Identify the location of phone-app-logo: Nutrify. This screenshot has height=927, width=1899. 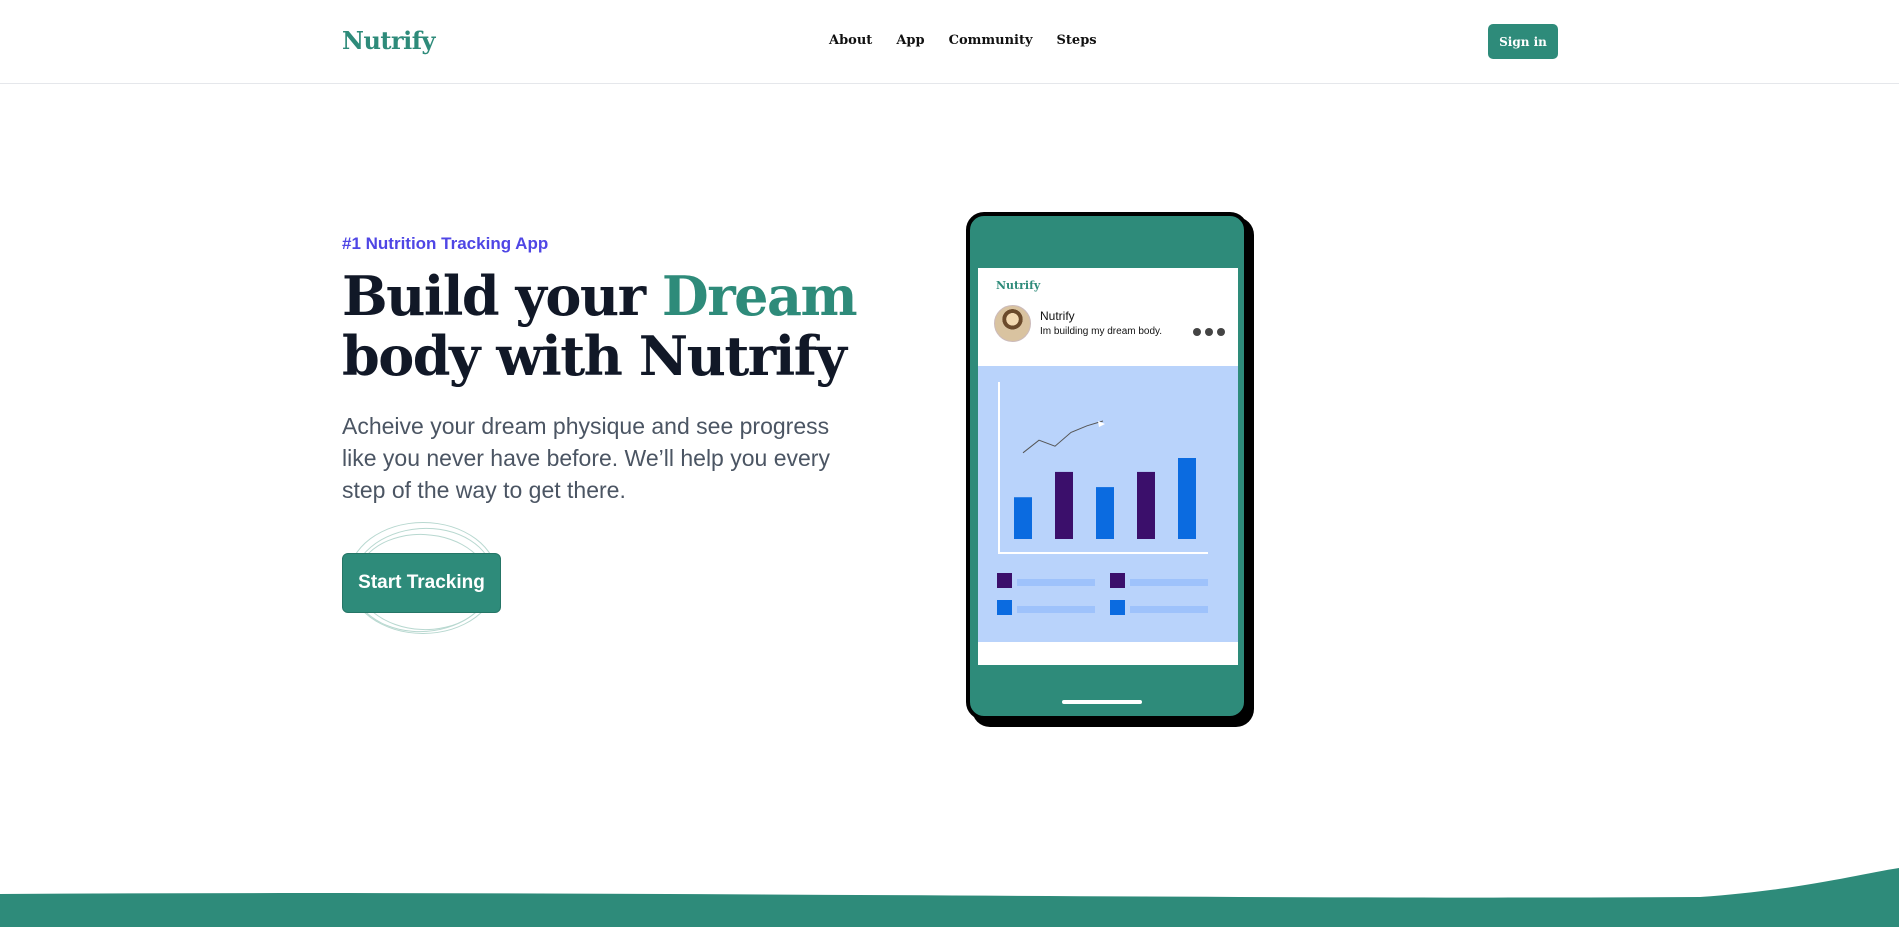
(1018, 285).